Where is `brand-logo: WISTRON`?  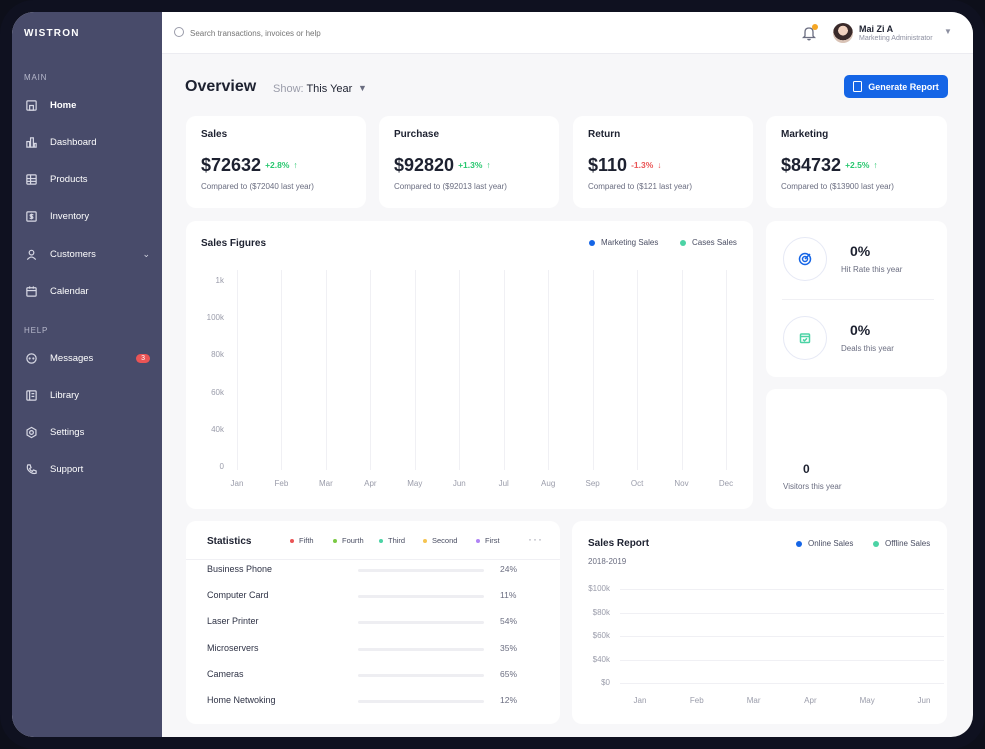 brand-logo: WISTRON is located at coordinates (52, 33).